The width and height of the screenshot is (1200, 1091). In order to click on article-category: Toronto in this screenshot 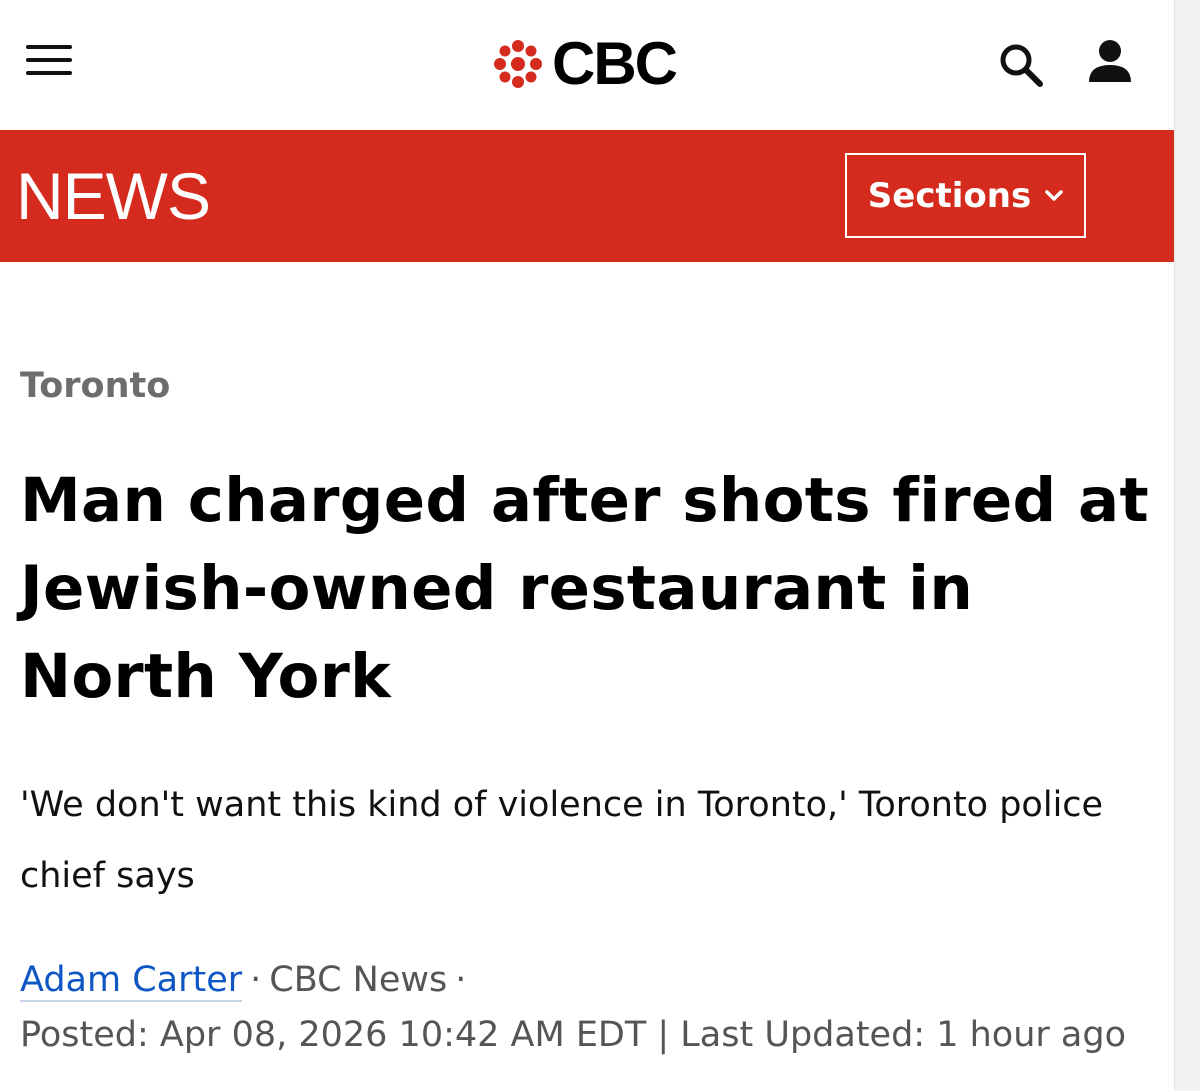, I will do `click(95, 386)`.